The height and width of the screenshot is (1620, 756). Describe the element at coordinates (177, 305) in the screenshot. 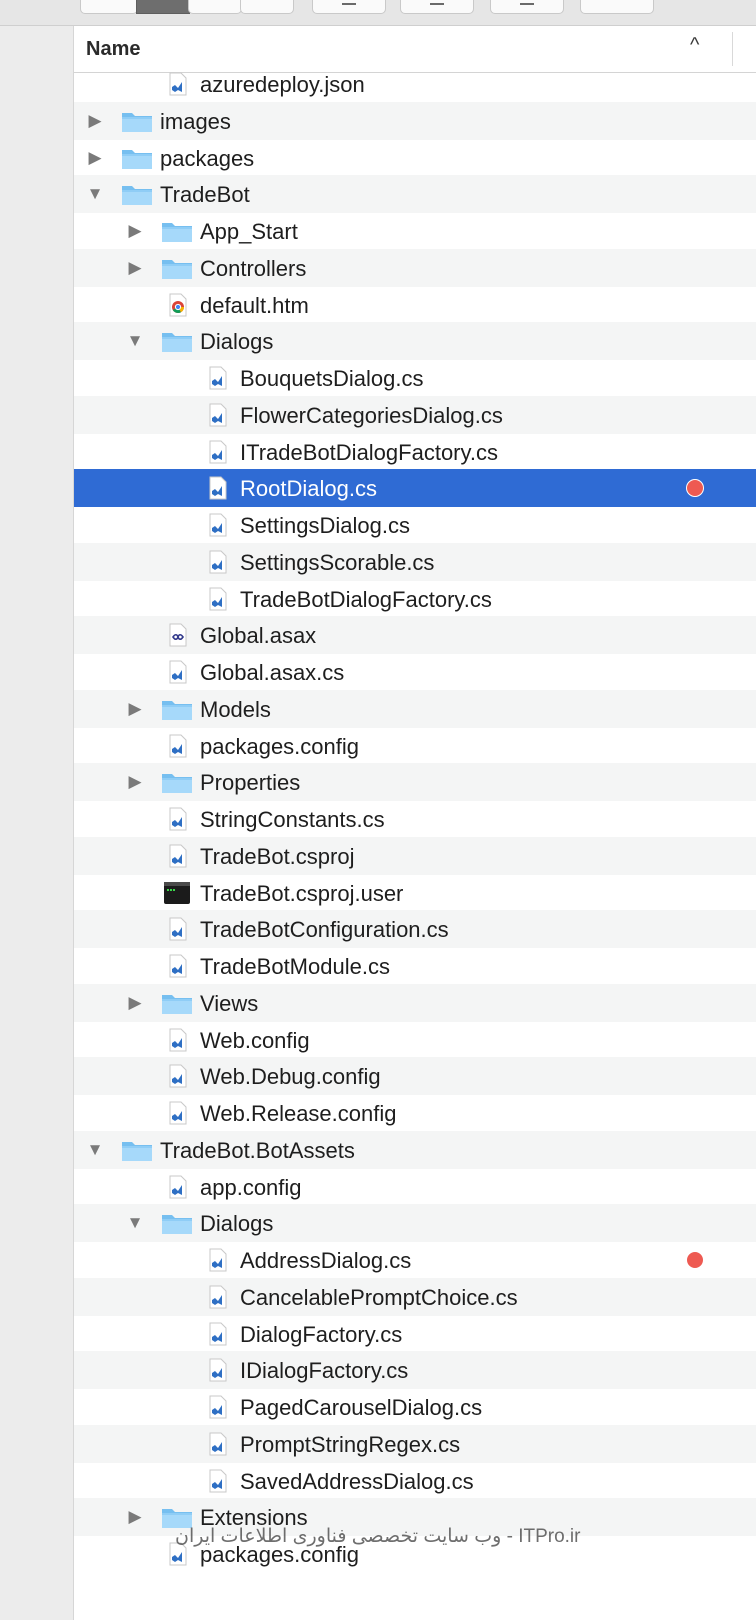

I see `chrome-document-icon` at that location.